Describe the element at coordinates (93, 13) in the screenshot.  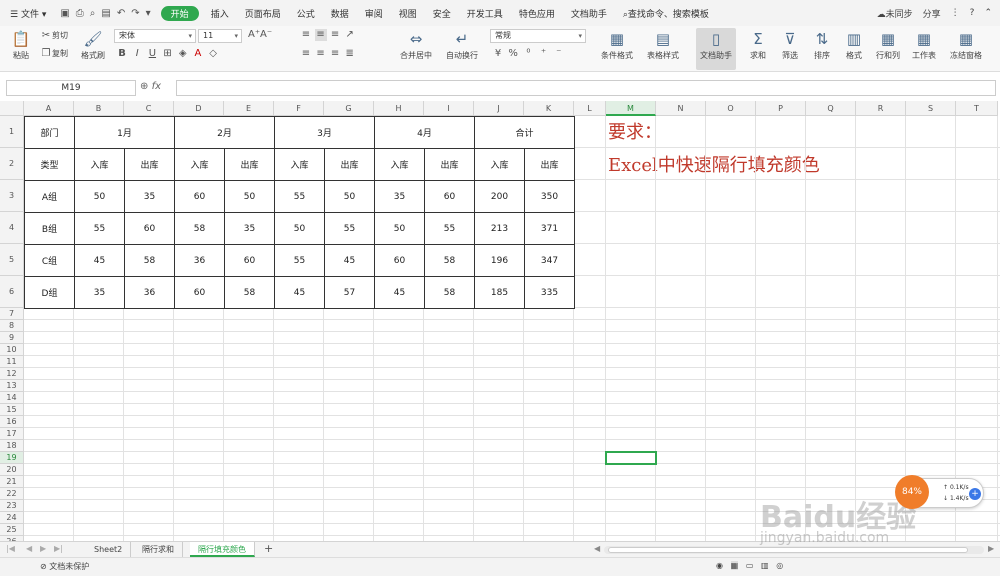
I see `print-preview-icon: ⌕` at that location.